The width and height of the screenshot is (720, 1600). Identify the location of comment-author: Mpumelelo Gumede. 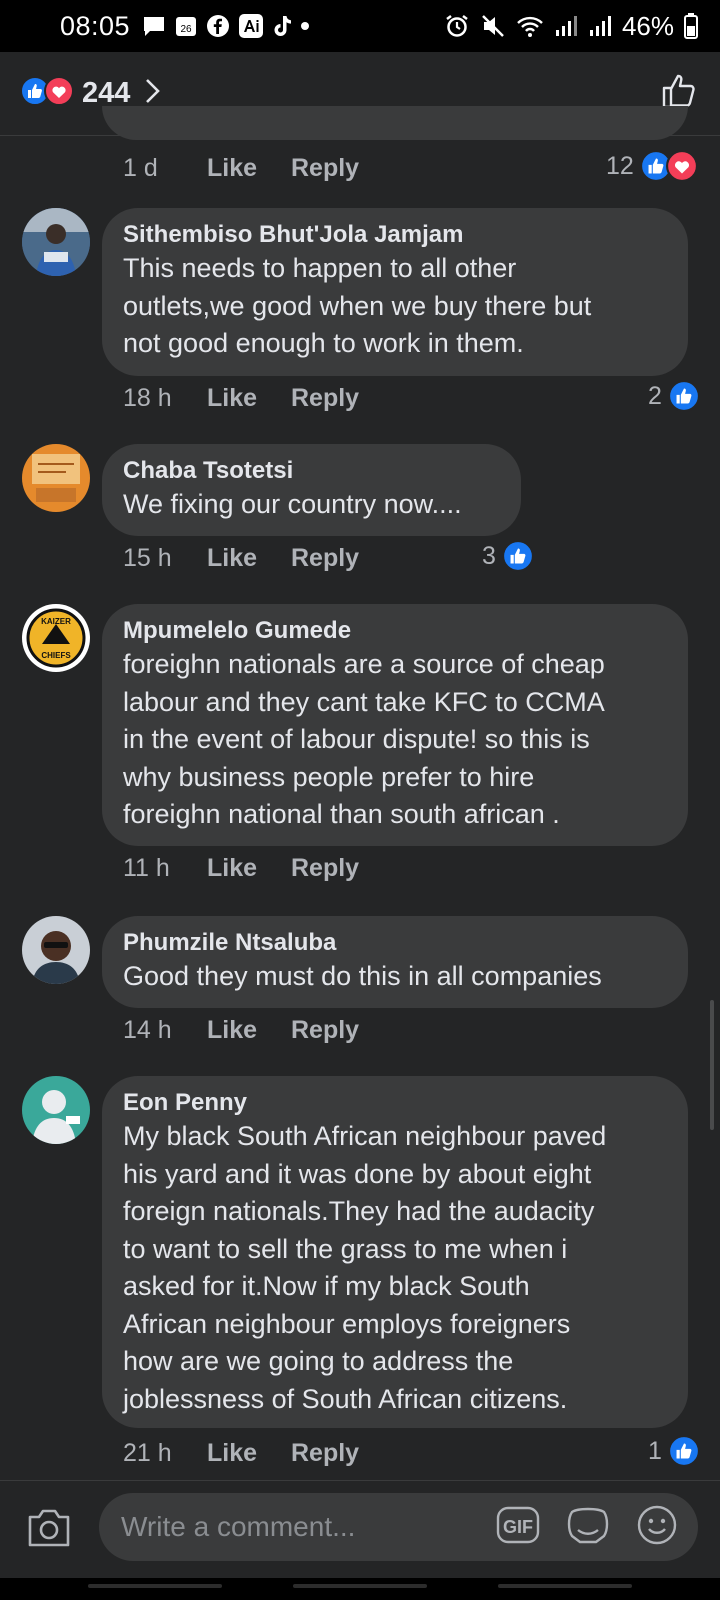
(395, 631).